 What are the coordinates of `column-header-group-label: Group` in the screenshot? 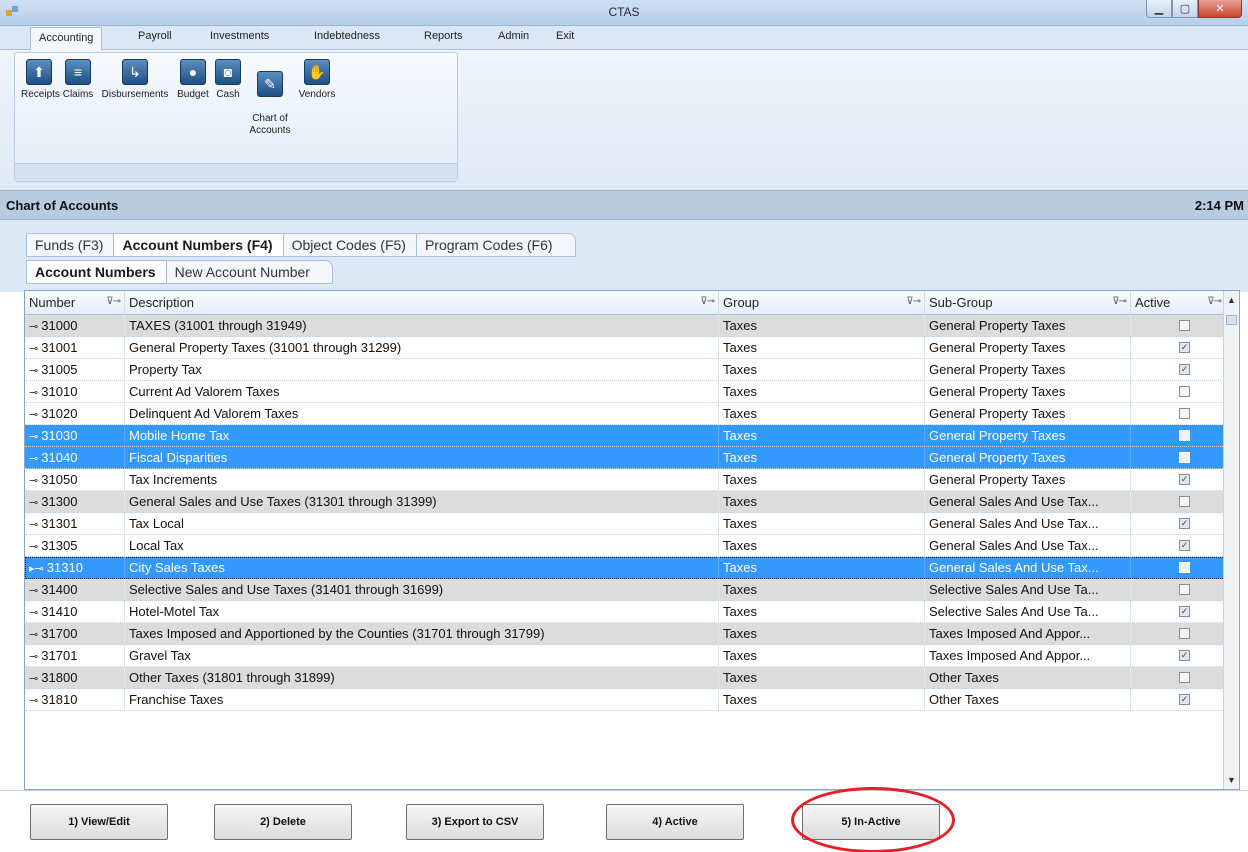 It's located at (741, 302).